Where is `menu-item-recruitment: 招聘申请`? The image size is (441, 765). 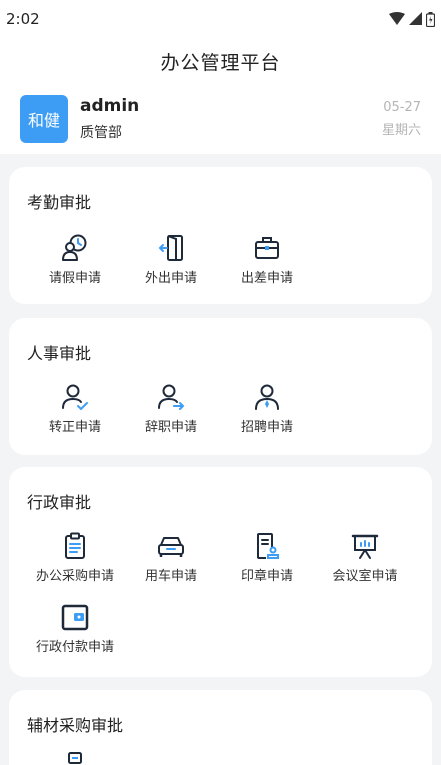 menu-item-recruitment: 招聘申请 is located at coordinates (267, 408).